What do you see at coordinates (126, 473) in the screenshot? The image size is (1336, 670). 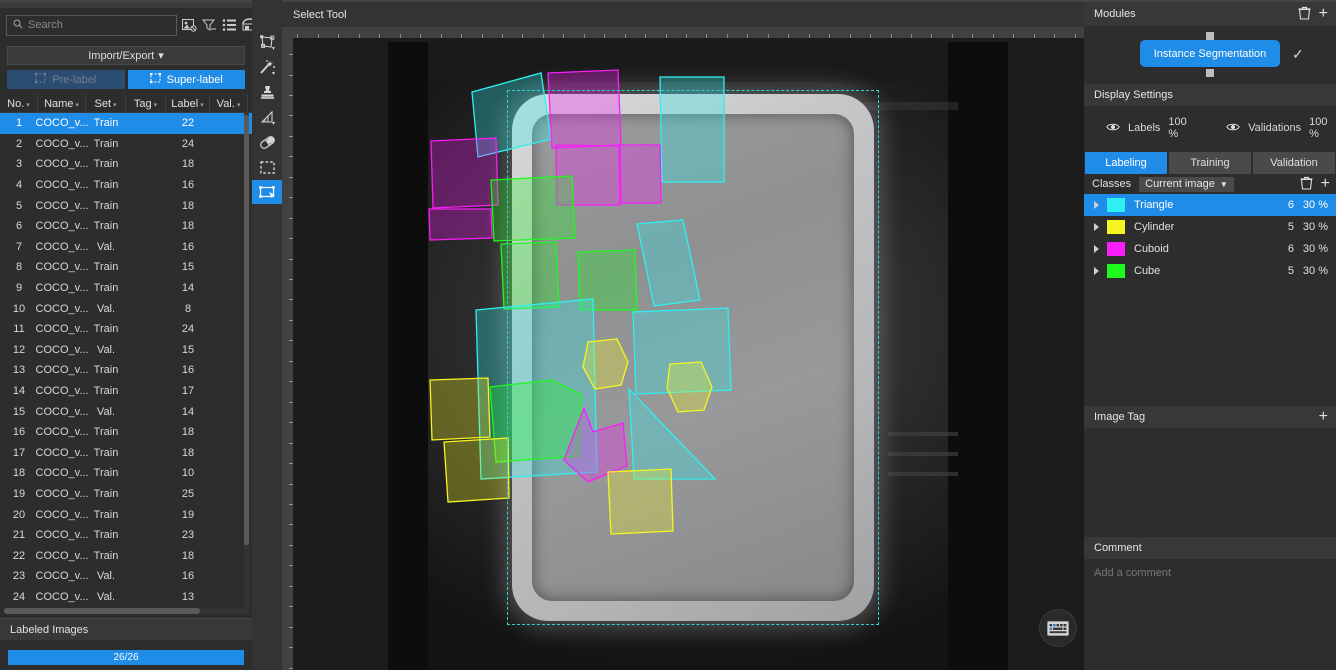 I see `table-row: 18 COCO_v... Train 10` at bounding box center [126, 473].